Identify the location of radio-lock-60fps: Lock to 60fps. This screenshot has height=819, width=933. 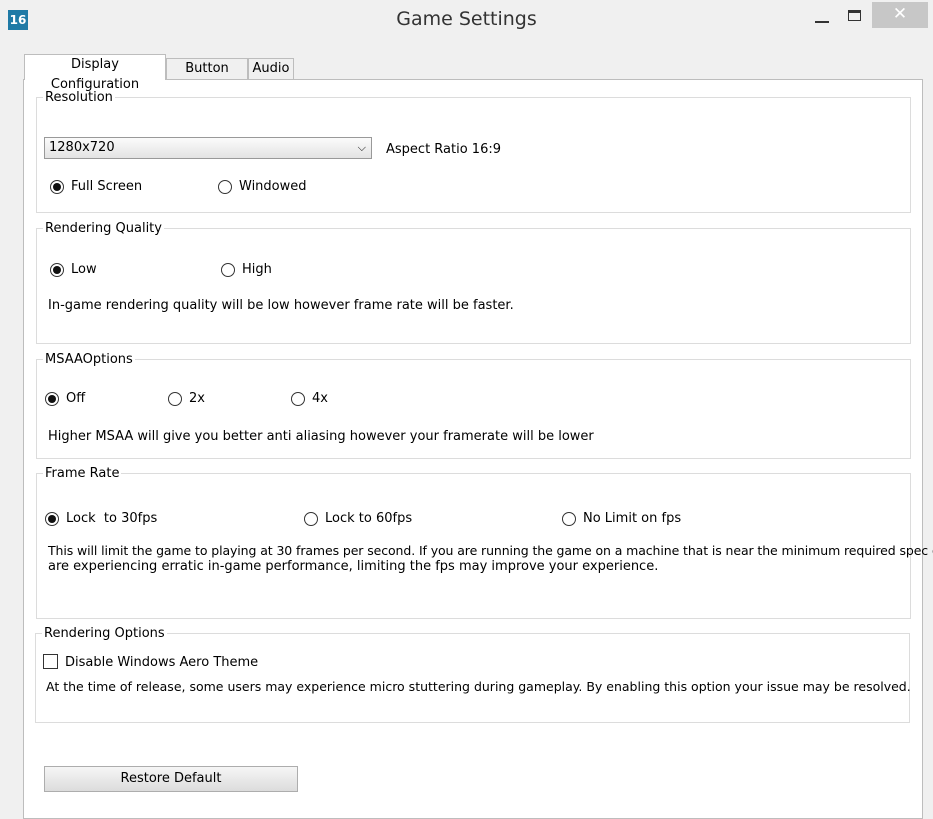
(358, 518).